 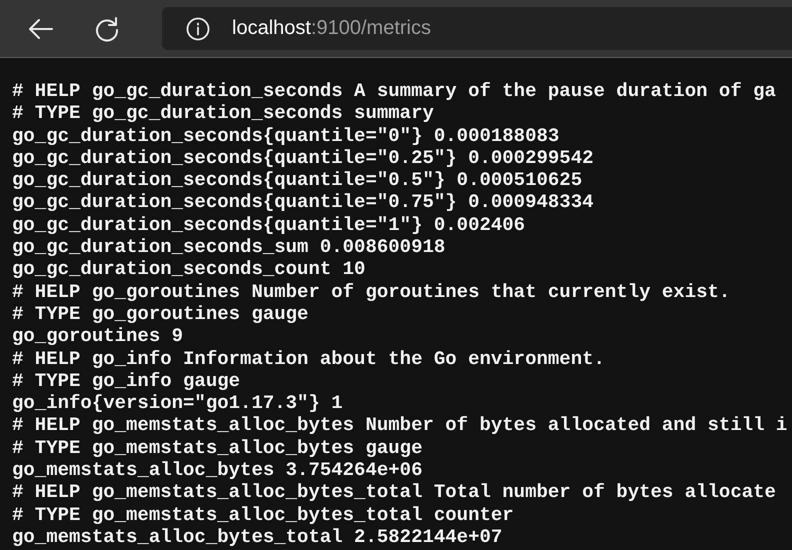 What do you see at coordinates (189, 269) in the screenshot?
I see `metrics-line: go_gc_duration_seconds_count 10` at bounding box center [189, 269].